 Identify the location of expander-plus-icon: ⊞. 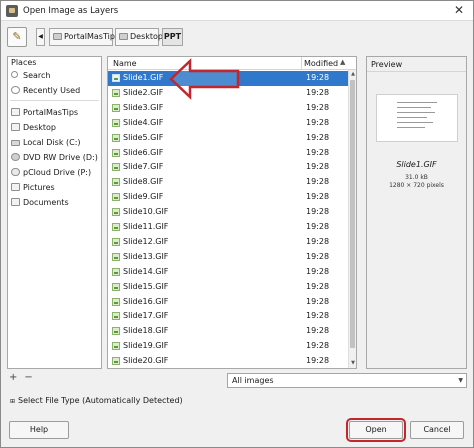
(13, 401).